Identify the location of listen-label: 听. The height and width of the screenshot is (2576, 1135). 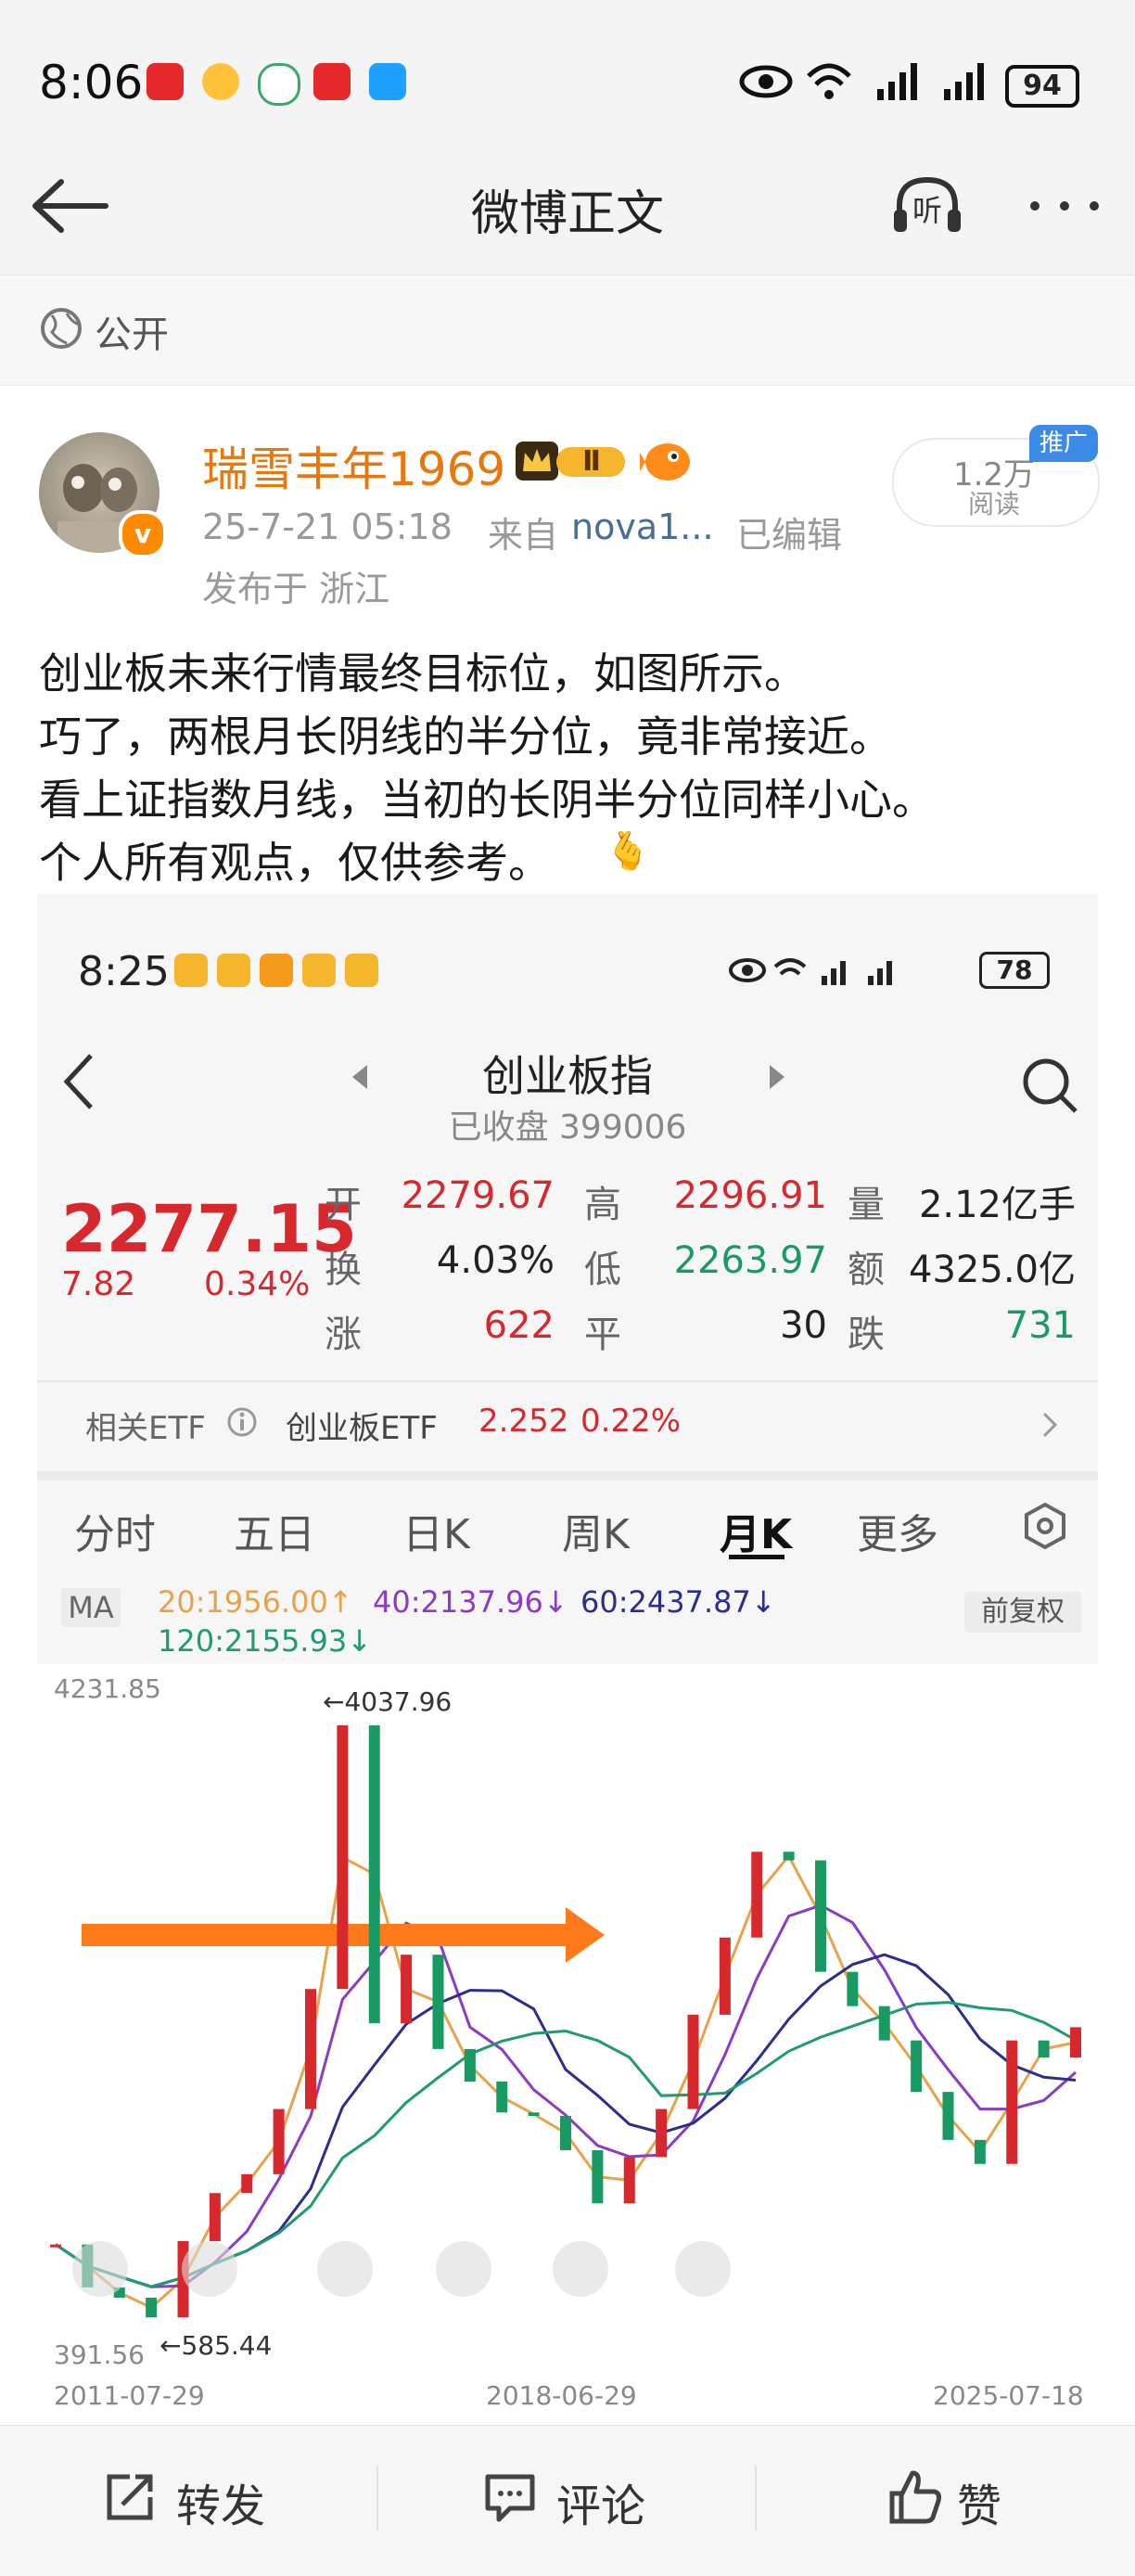
(927, 210).